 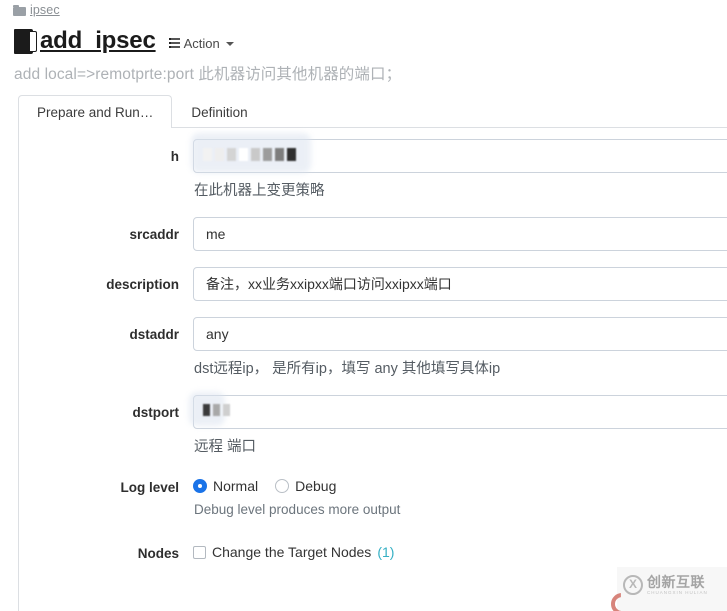 What do you see at coordinates (200, 486) in the screenshot?
I see `radio-indicator-normal` at bounding box center [200, 486].